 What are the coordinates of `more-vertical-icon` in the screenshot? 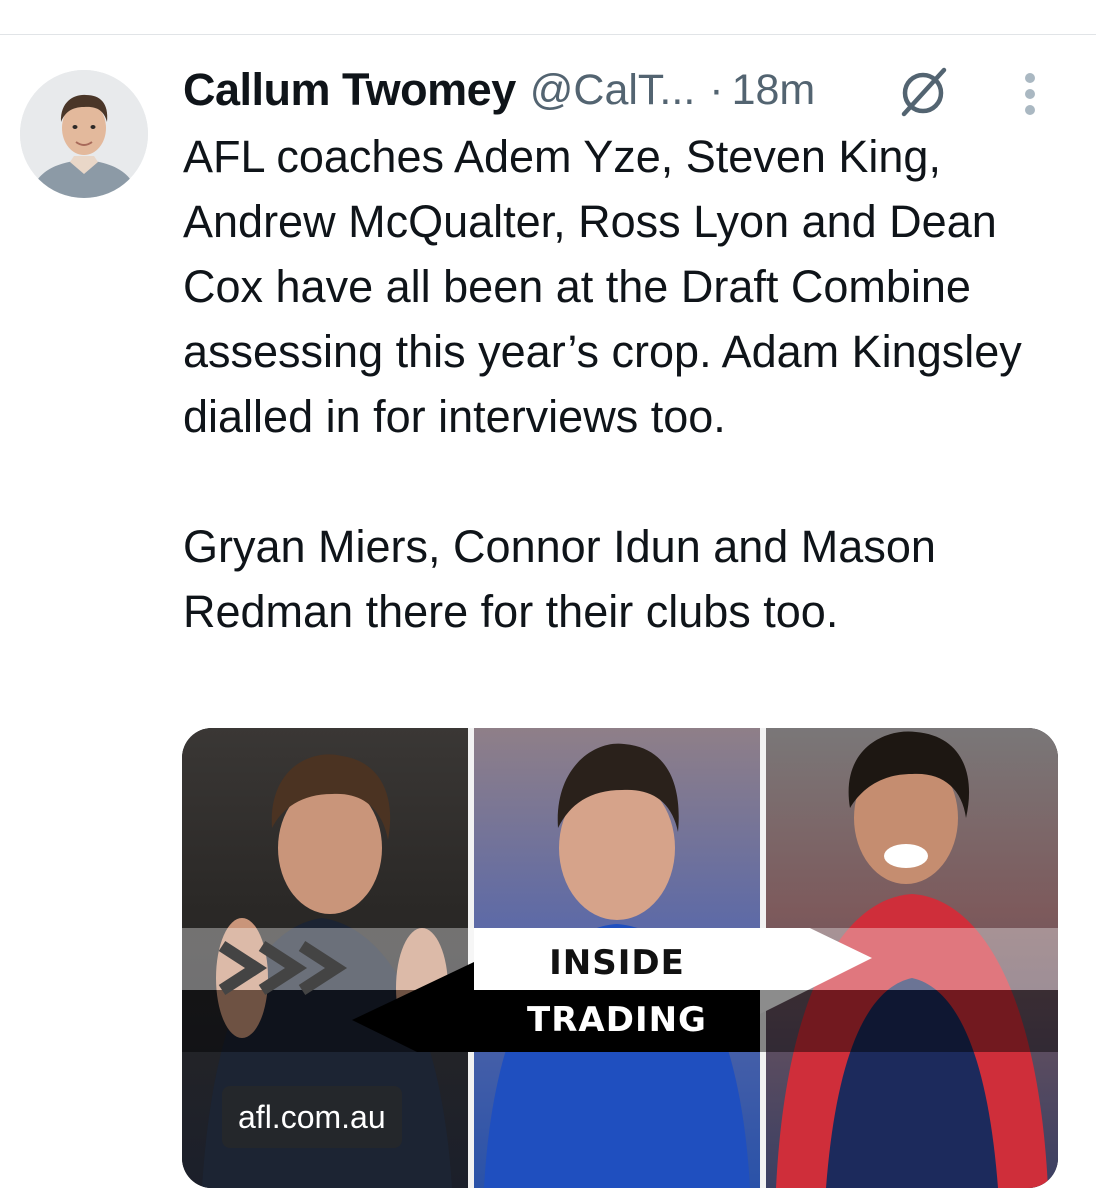 It's located at (1030, 94).